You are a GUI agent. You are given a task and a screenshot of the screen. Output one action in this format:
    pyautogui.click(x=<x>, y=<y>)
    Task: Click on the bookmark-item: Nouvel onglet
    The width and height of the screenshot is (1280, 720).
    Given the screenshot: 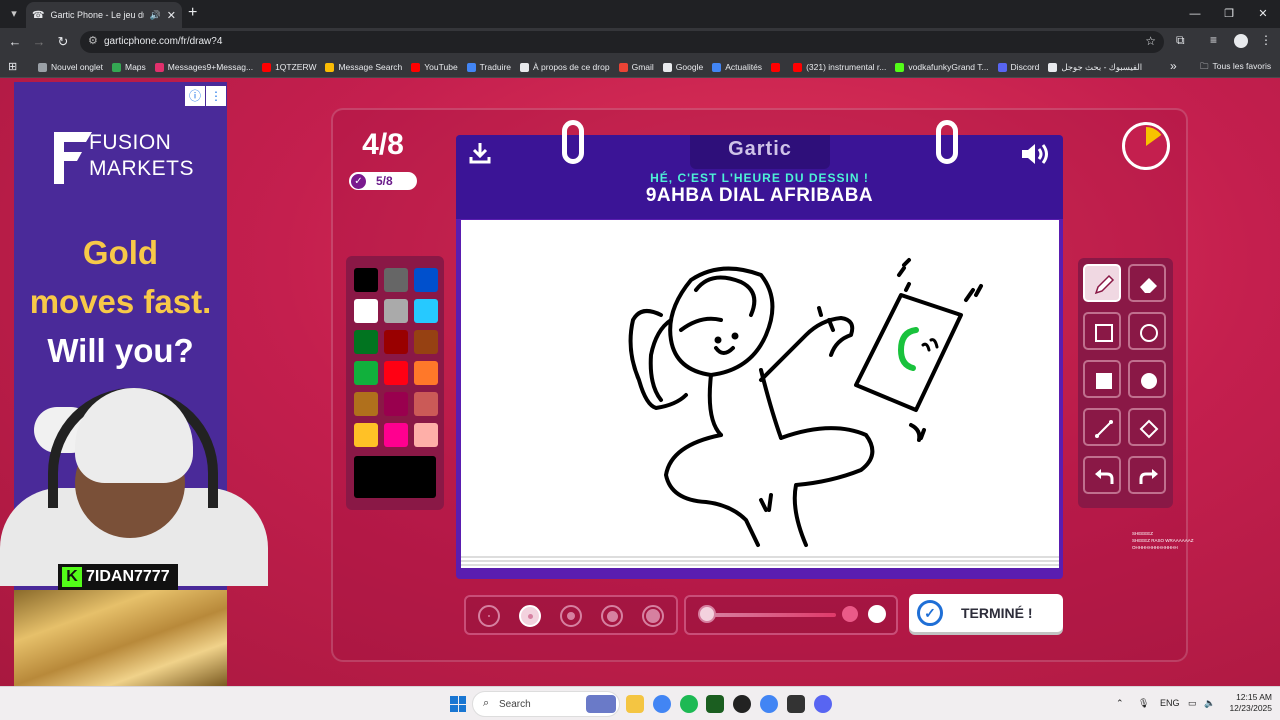 What is the action you would take?
    pyautogui.click(x=70, y=67)
    